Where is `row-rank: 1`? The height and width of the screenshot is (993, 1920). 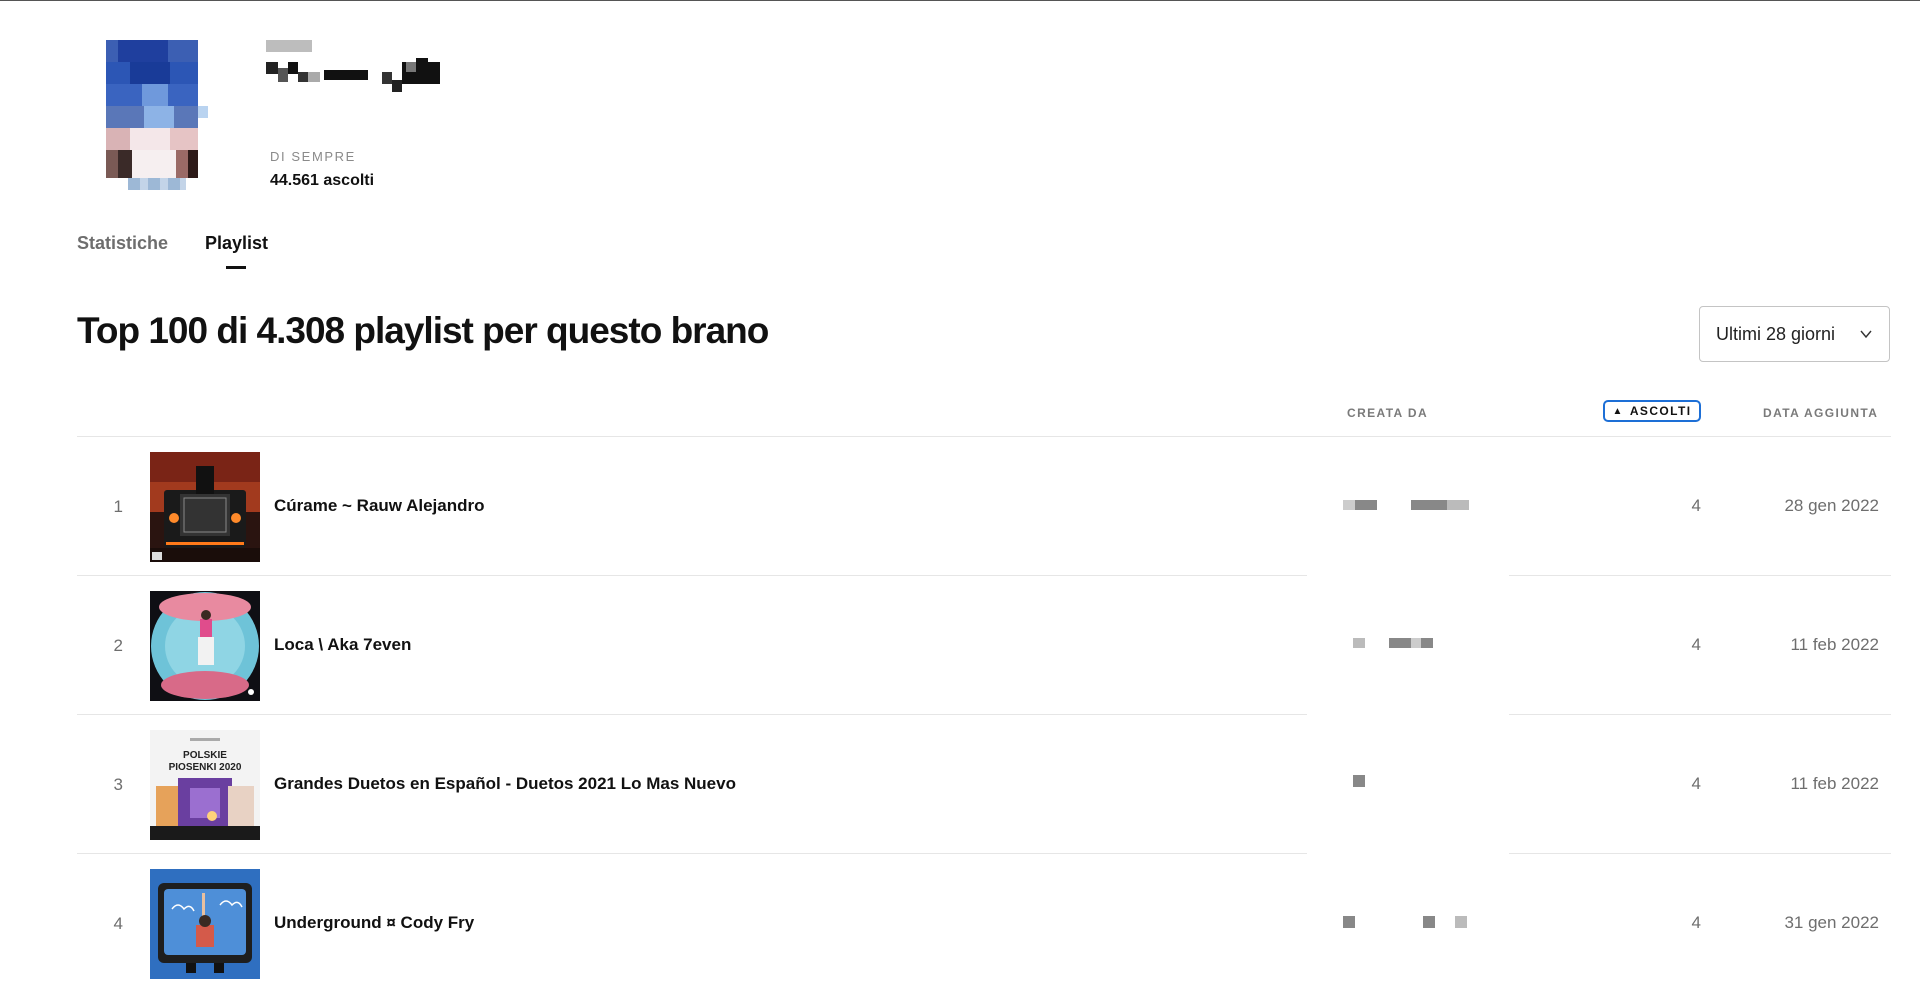 row-rank: 1 is located at coordinates (118, 506).